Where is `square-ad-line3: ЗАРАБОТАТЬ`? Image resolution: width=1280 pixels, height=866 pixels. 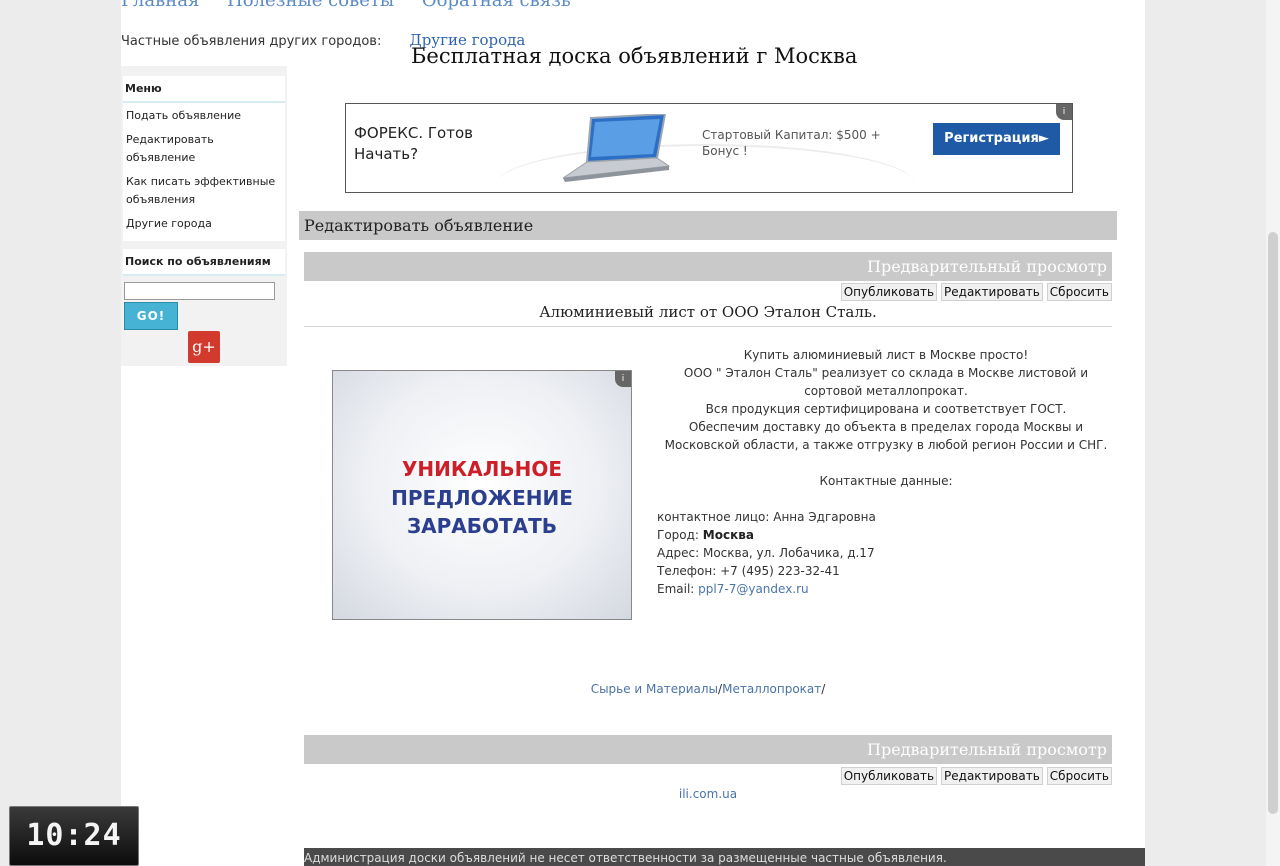 square-ad-line3: ЗАРАБОТАТЬ is located at coordinates (482, 526).